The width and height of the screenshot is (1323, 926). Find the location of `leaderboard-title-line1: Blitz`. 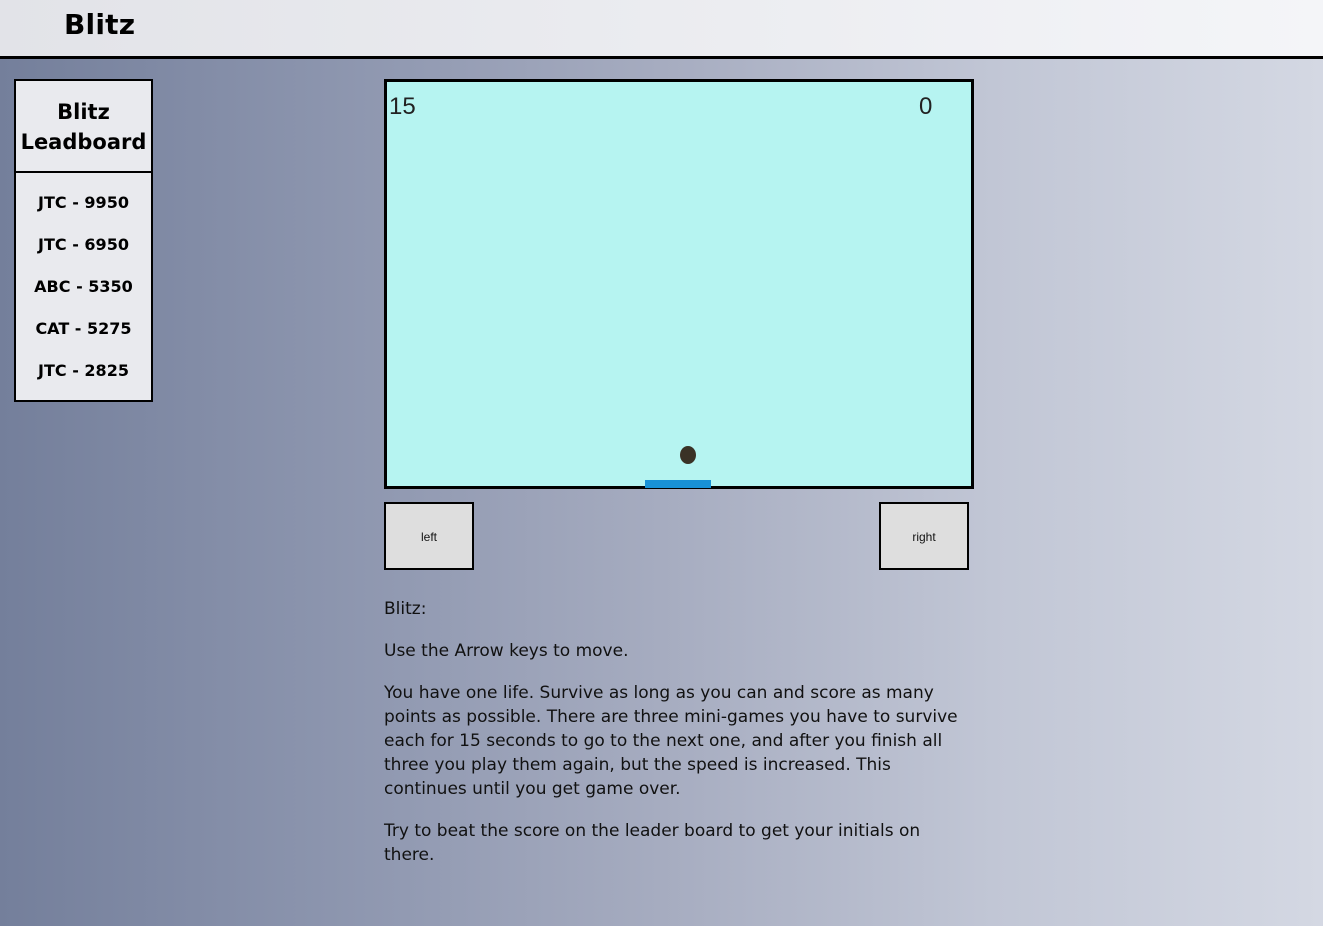

leaderboard-title-line1: Blitz is located at coordinates (83, 112).